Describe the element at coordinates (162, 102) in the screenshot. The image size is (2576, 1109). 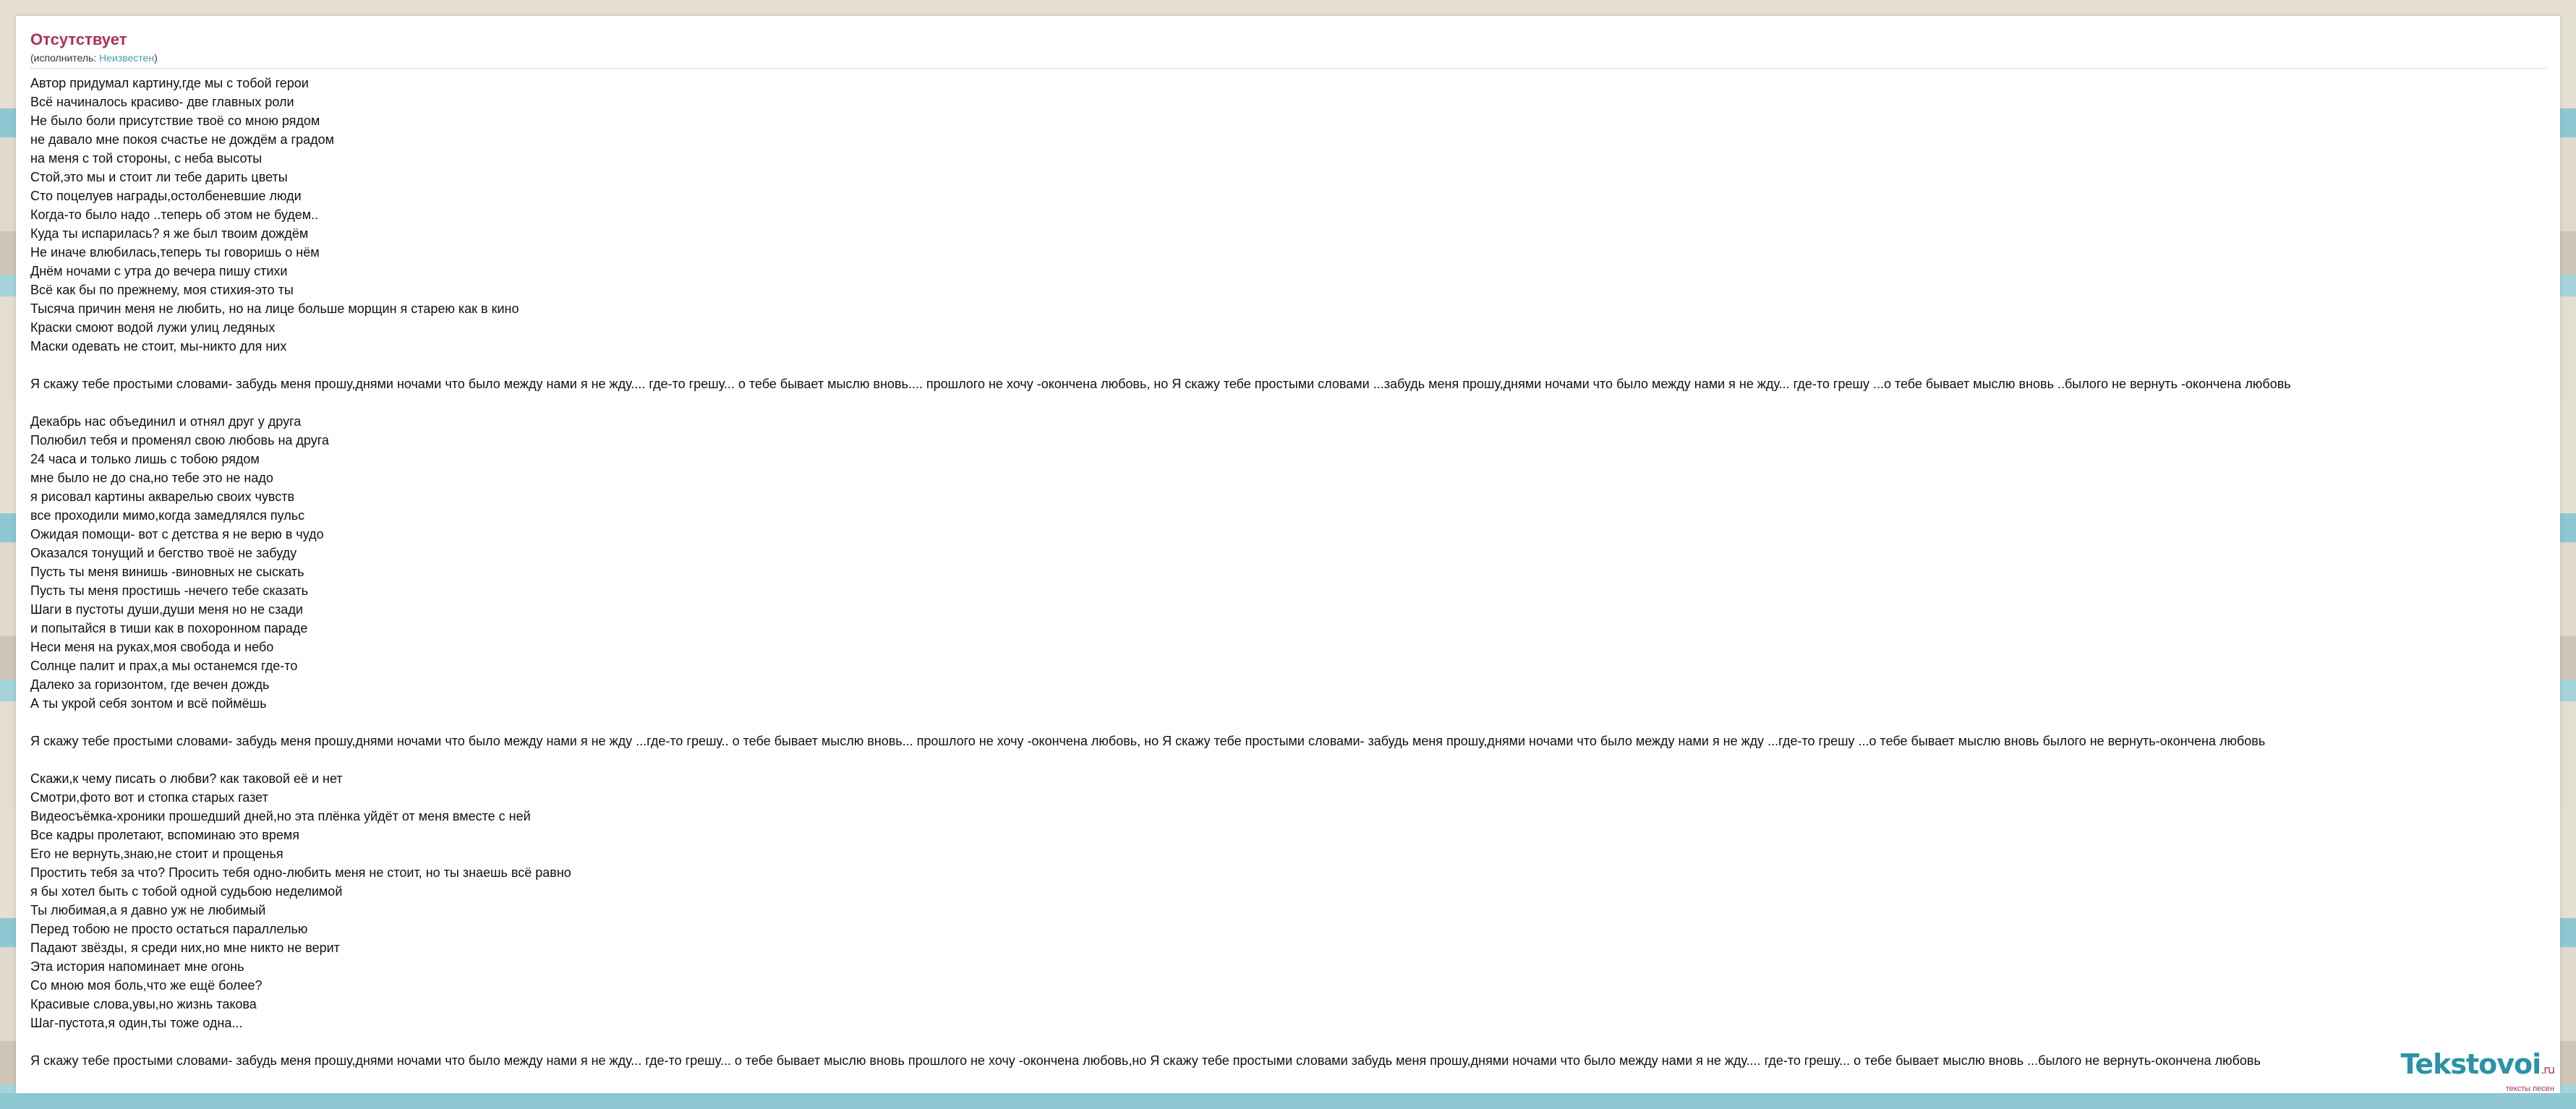
I see `lyric-line: Всё начиналось красиво- две главных роли` at that location.